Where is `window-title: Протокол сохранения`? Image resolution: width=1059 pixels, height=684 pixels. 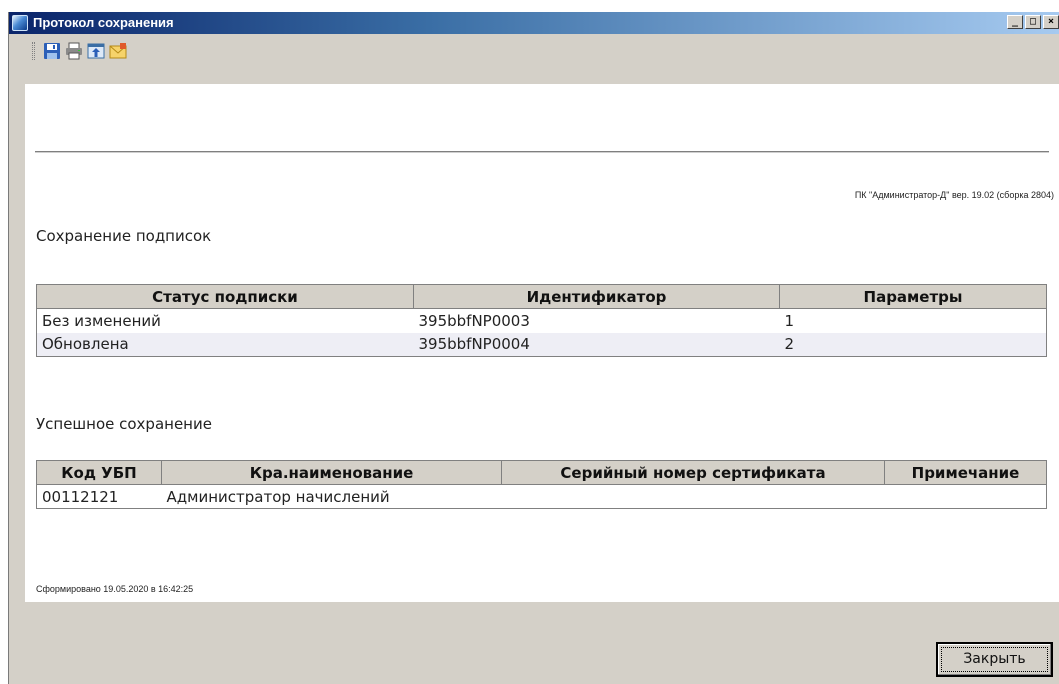
window-title: Протокол сохранения is located at coordinates (103, 22).